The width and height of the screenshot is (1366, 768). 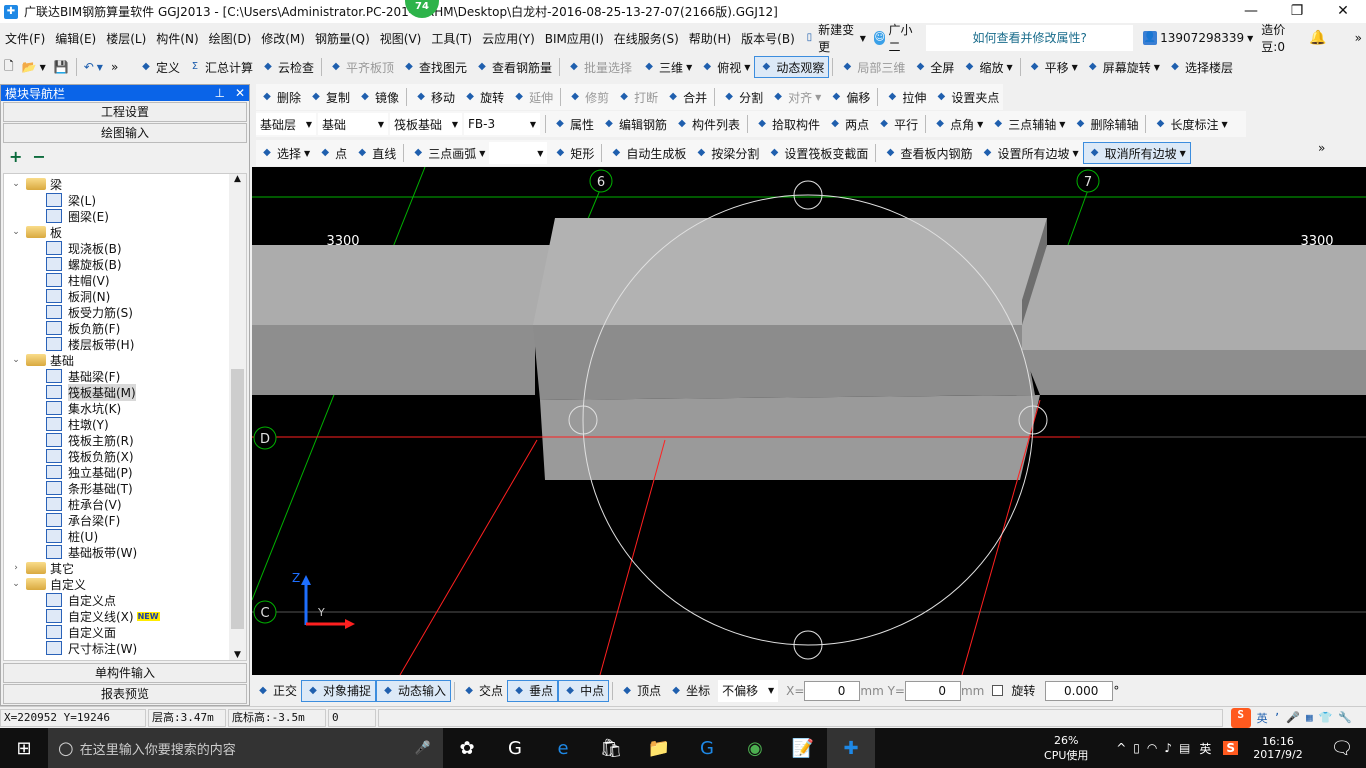 What do you see at coordinates (710, 38) in the screenshot?
I see `menu-item: 帮助(H)` at bounding box center [710, 38].